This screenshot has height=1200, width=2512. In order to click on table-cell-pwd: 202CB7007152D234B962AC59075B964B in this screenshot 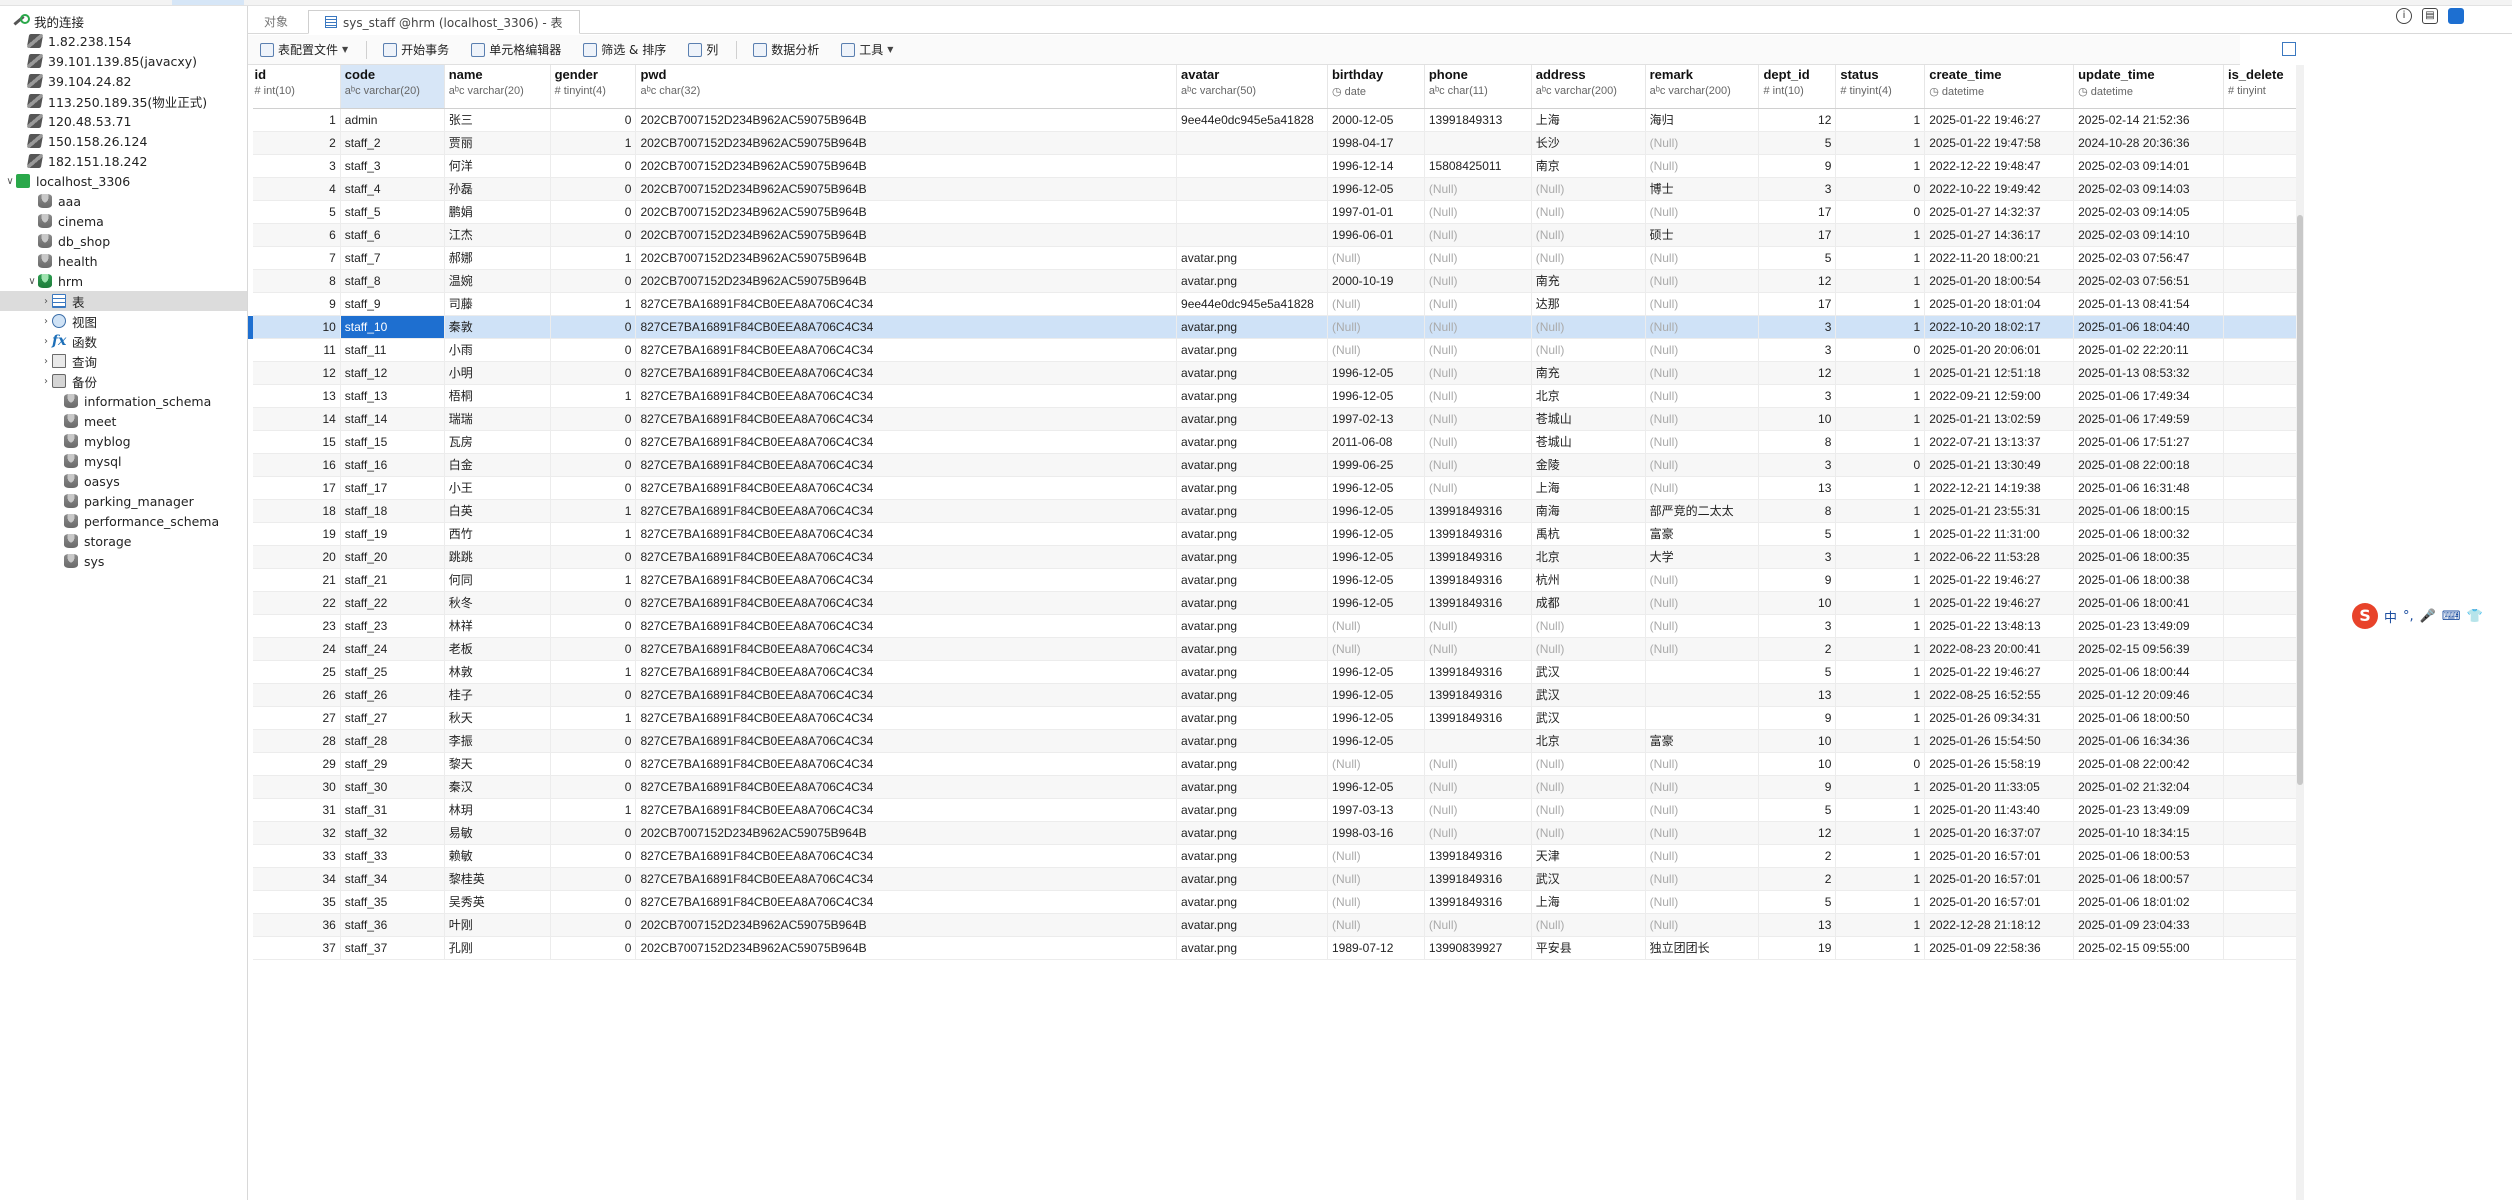, I will do `click(906, 925)`.